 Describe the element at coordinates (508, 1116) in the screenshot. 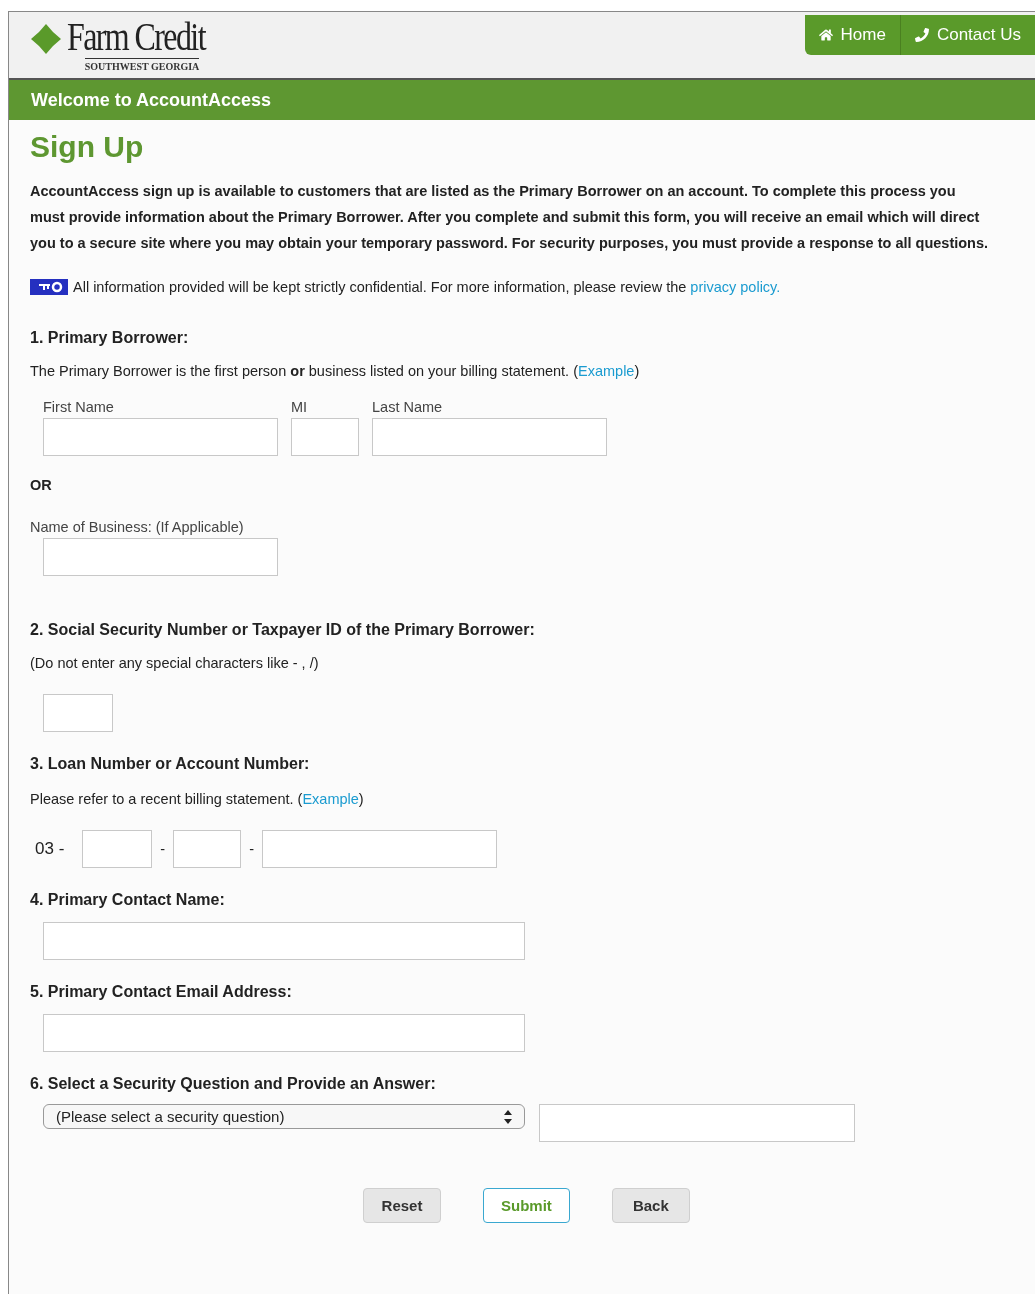

I see `select-arrows-icon` at that location.